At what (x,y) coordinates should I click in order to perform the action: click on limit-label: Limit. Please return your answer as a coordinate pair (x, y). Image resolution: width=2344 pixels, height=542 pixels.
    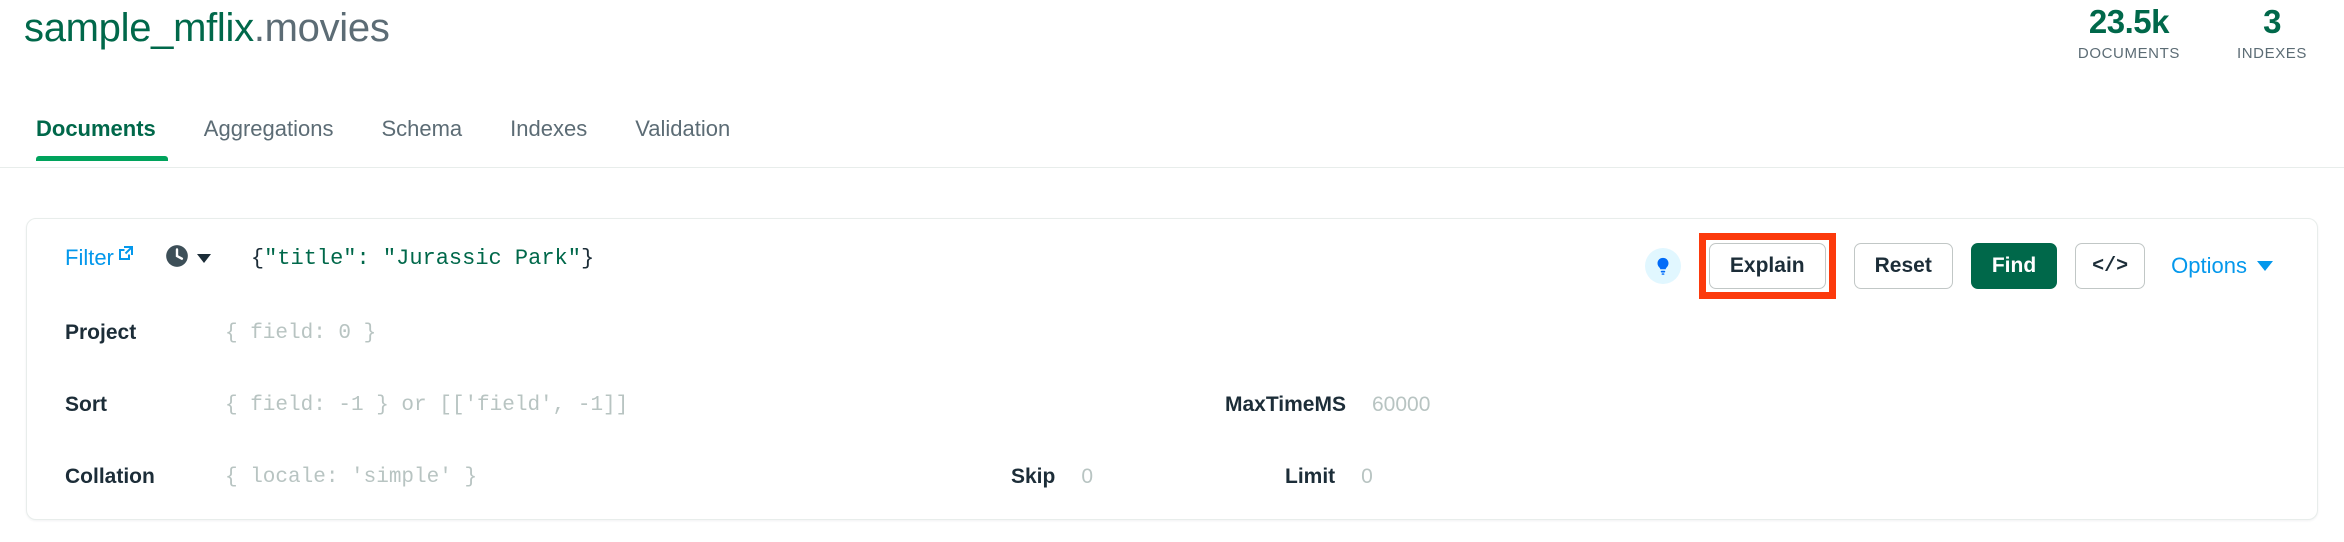
    Looking at the image, I should click on (1310, 476).